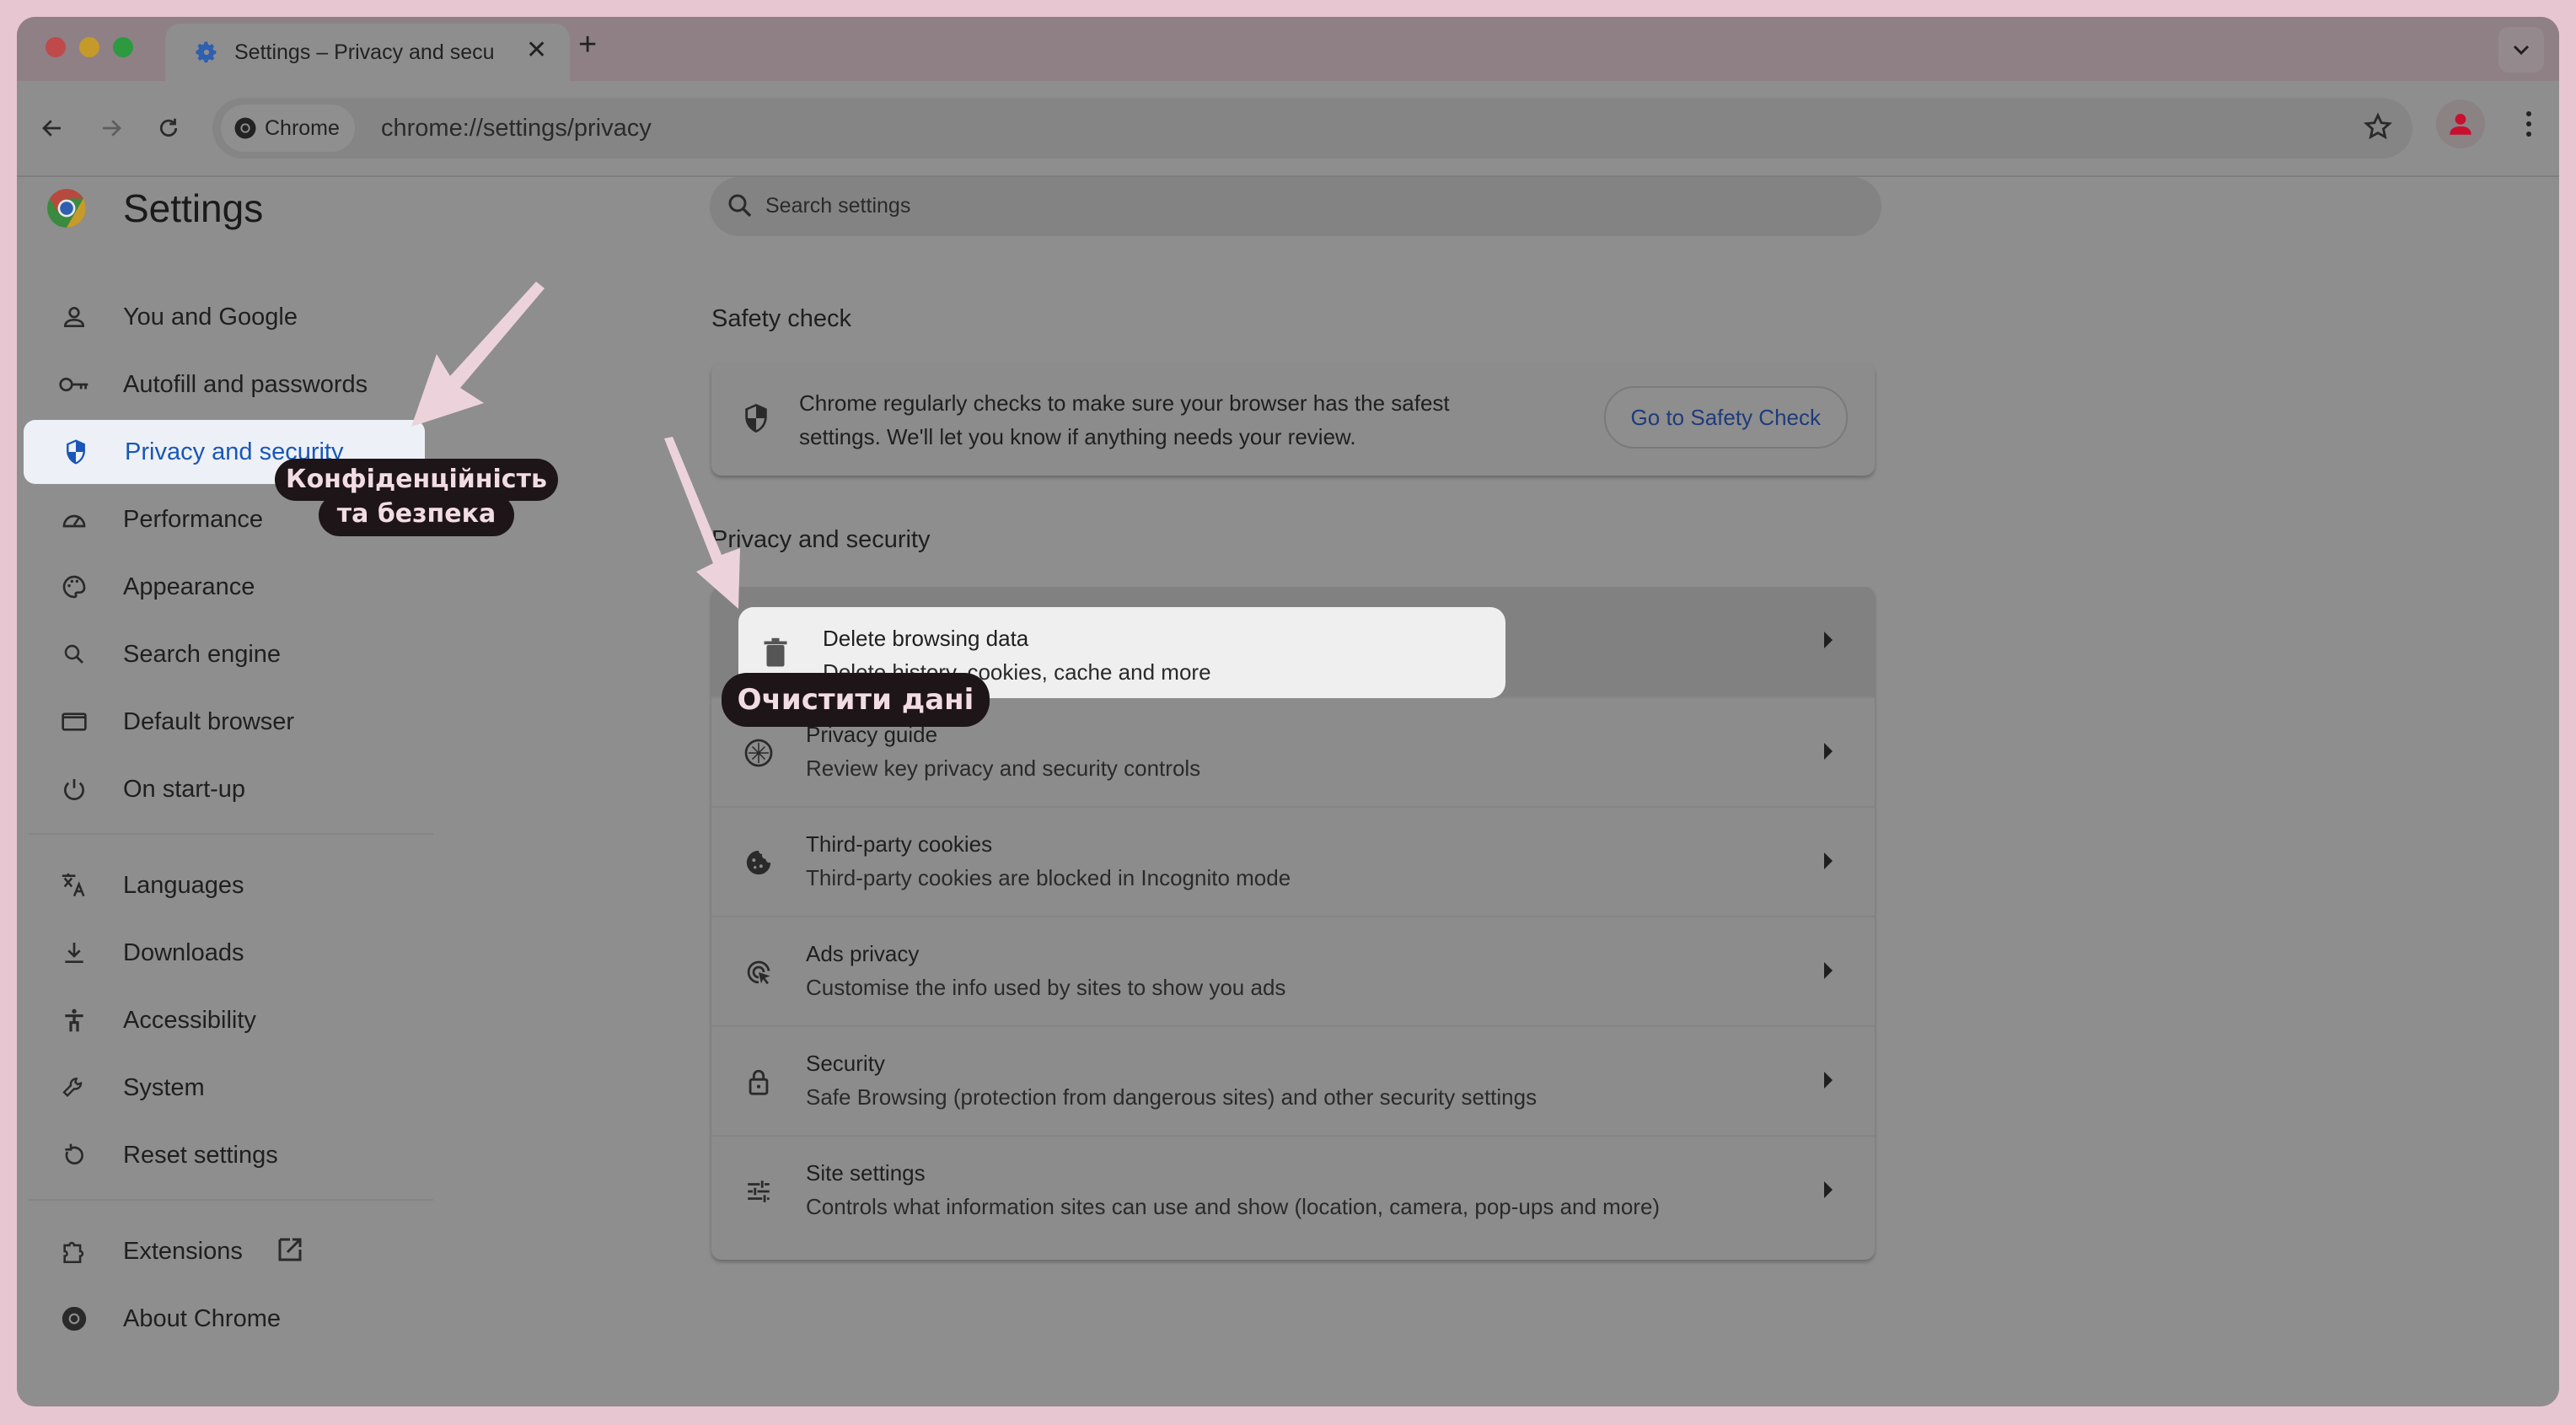  What do you see at coordinates (224, 1088) in the screenshot?
I see `sidebar-item-system: System` at bounding box center [224, 1088].